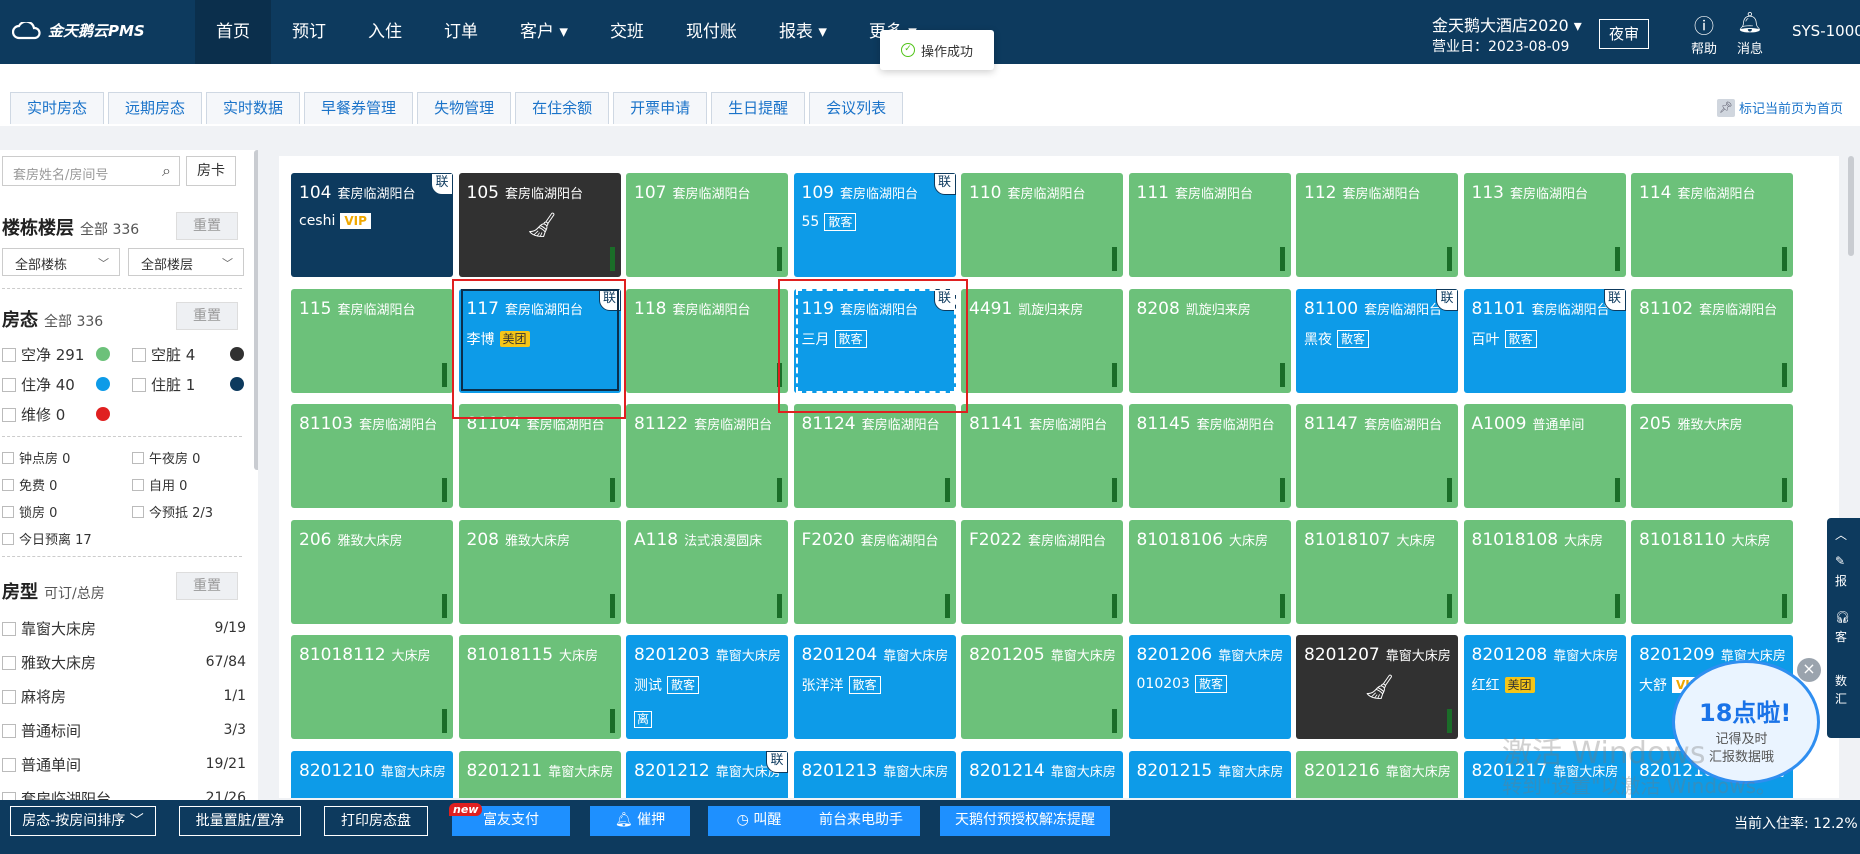 The width and height of the screenshot is (1860, 854). What do you see at coordinates (376, 821) in the screenshot?
I see `print-status-button: 打印房态盘` at bounding box center [376, 821].